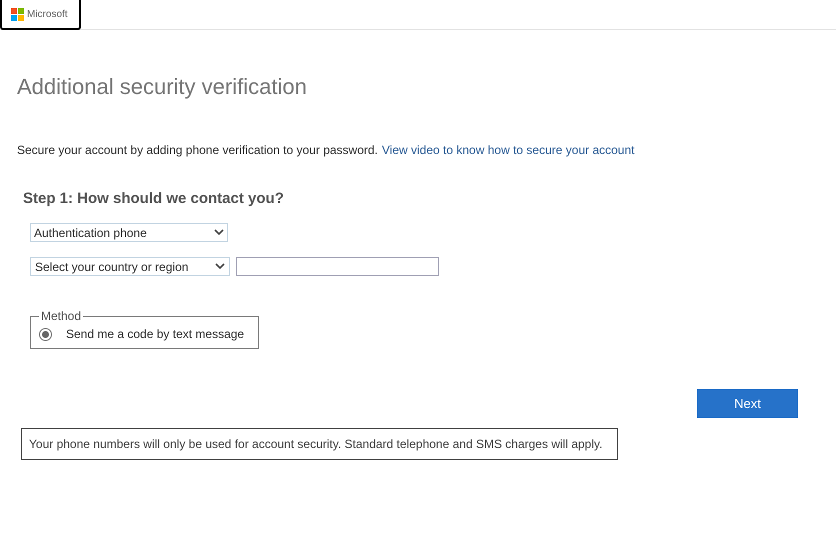  I want to click on radio-label: Send me a code by text message, so click(155, 334).